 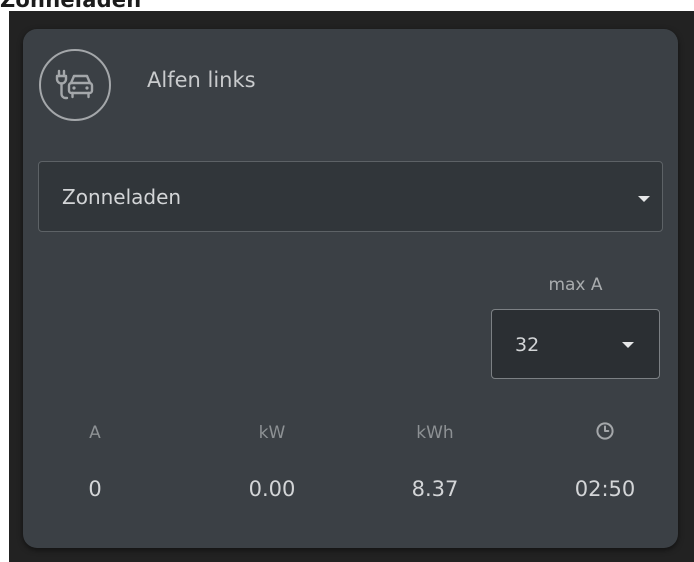 I want to click on ev-charging-car-icon-graphic, so click(x=74, y=84).